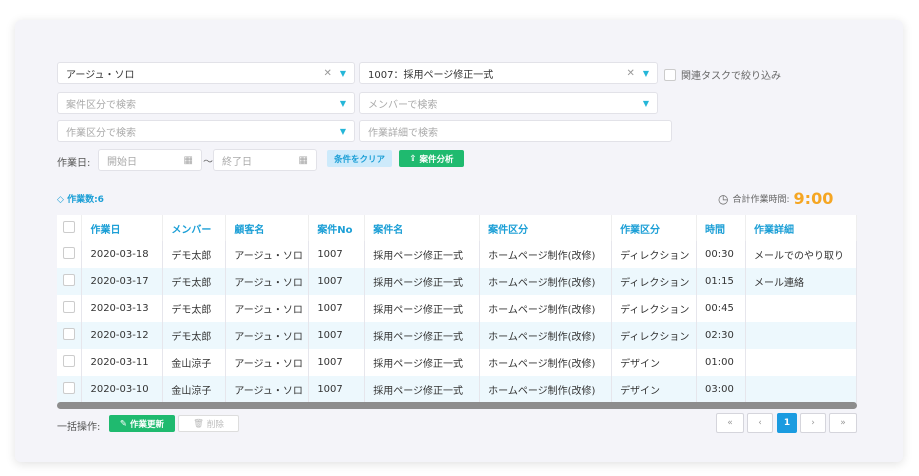 This screenshot has width=919, height=476. What do you see at coordinates (730, 423) in the screenshot?
I see `first-page-button: «` at bounding box center [730, 423].